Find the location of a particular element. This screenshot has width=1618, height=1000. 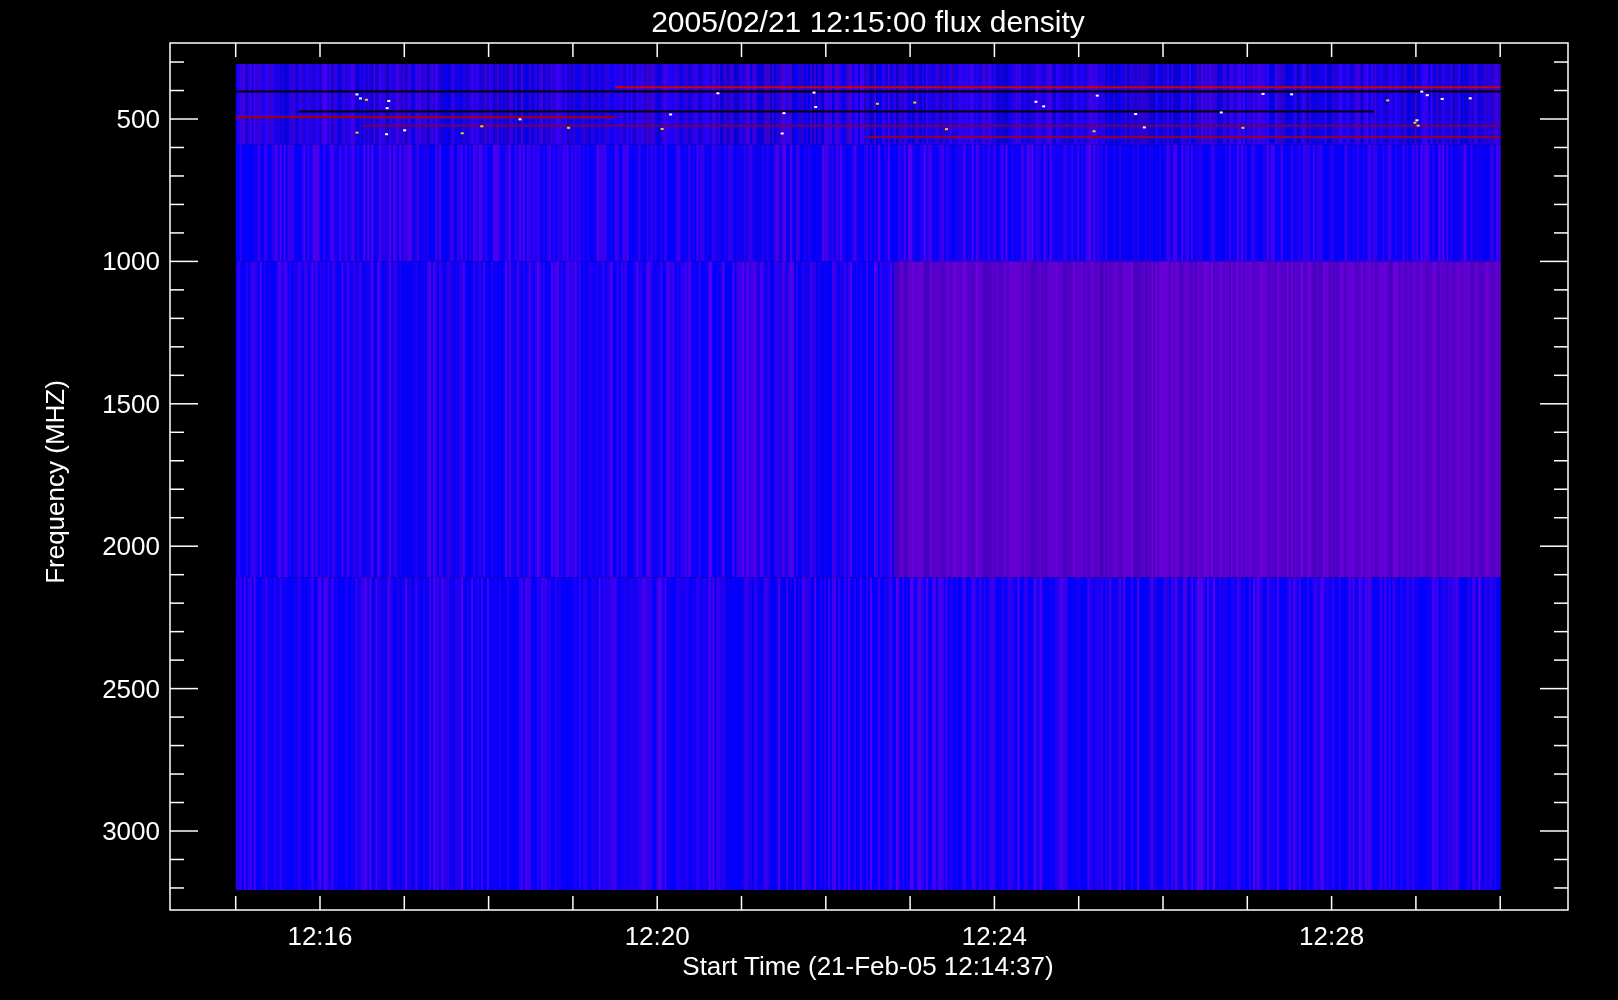

y-tick-label: 1000 is located at coordinates (131, 261).